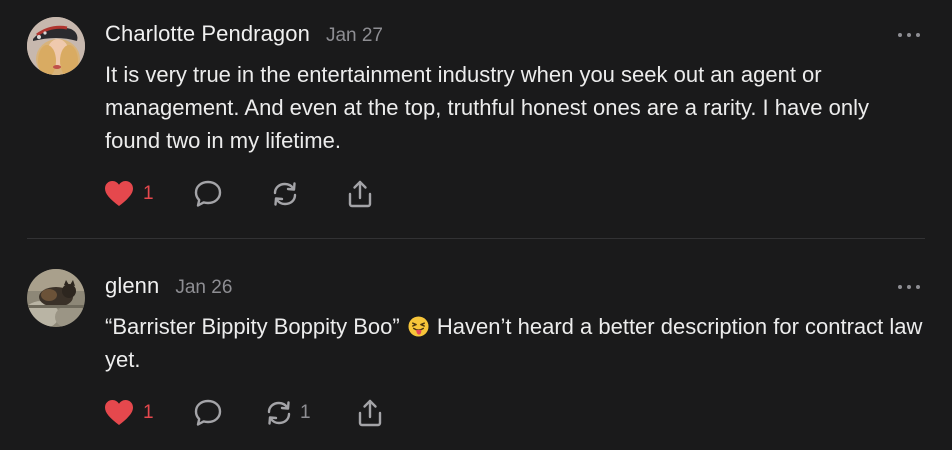 This screenshot has width=952, height=450. I want to click on comment-header: Charlotte Pendragon Jan 27, so click(244, 34).